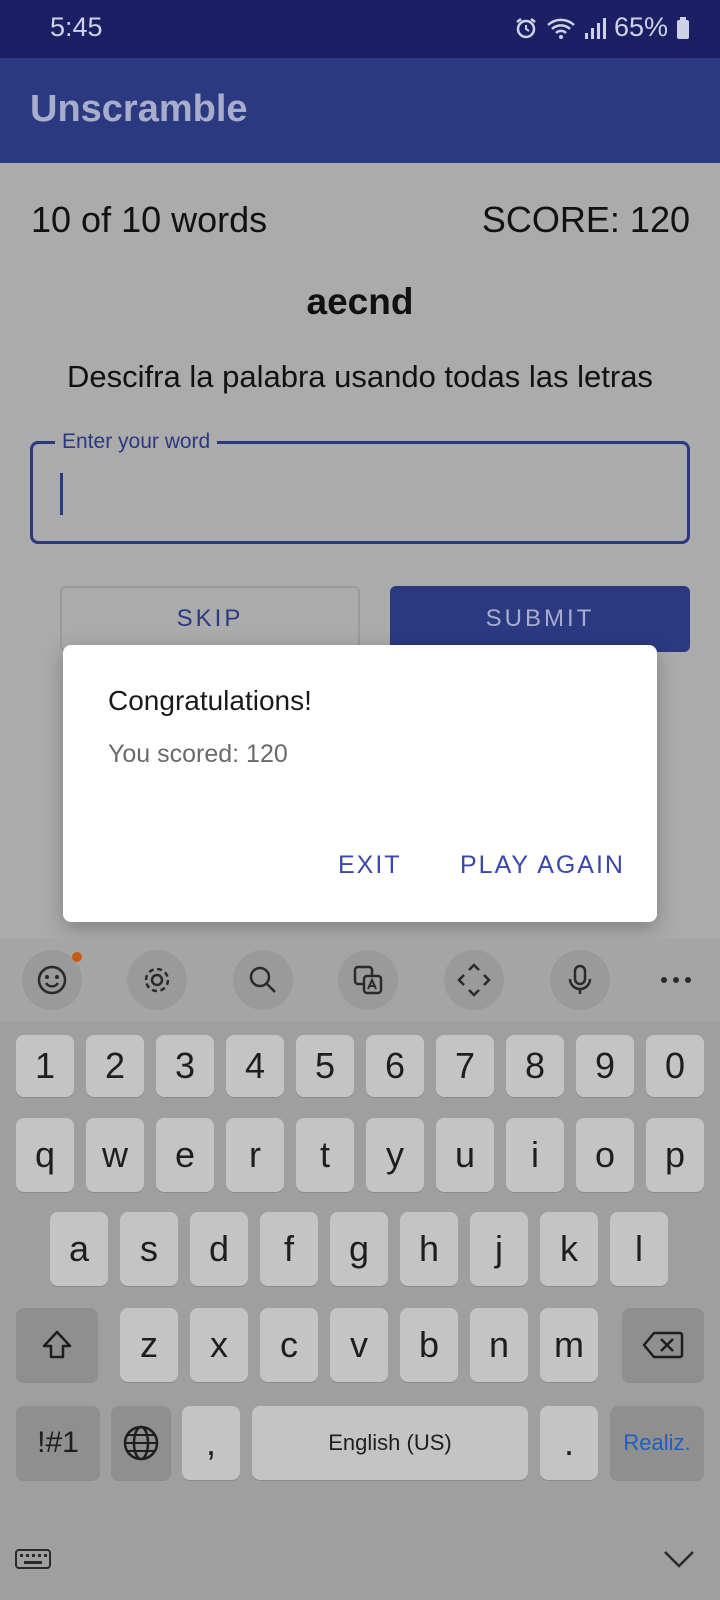 The height and width of the screenshot is (1600, 720). What do you see at coordinates (185, 1066) in the screenshot?
I see `key-3: 3` at bounding box center [185, 1066].